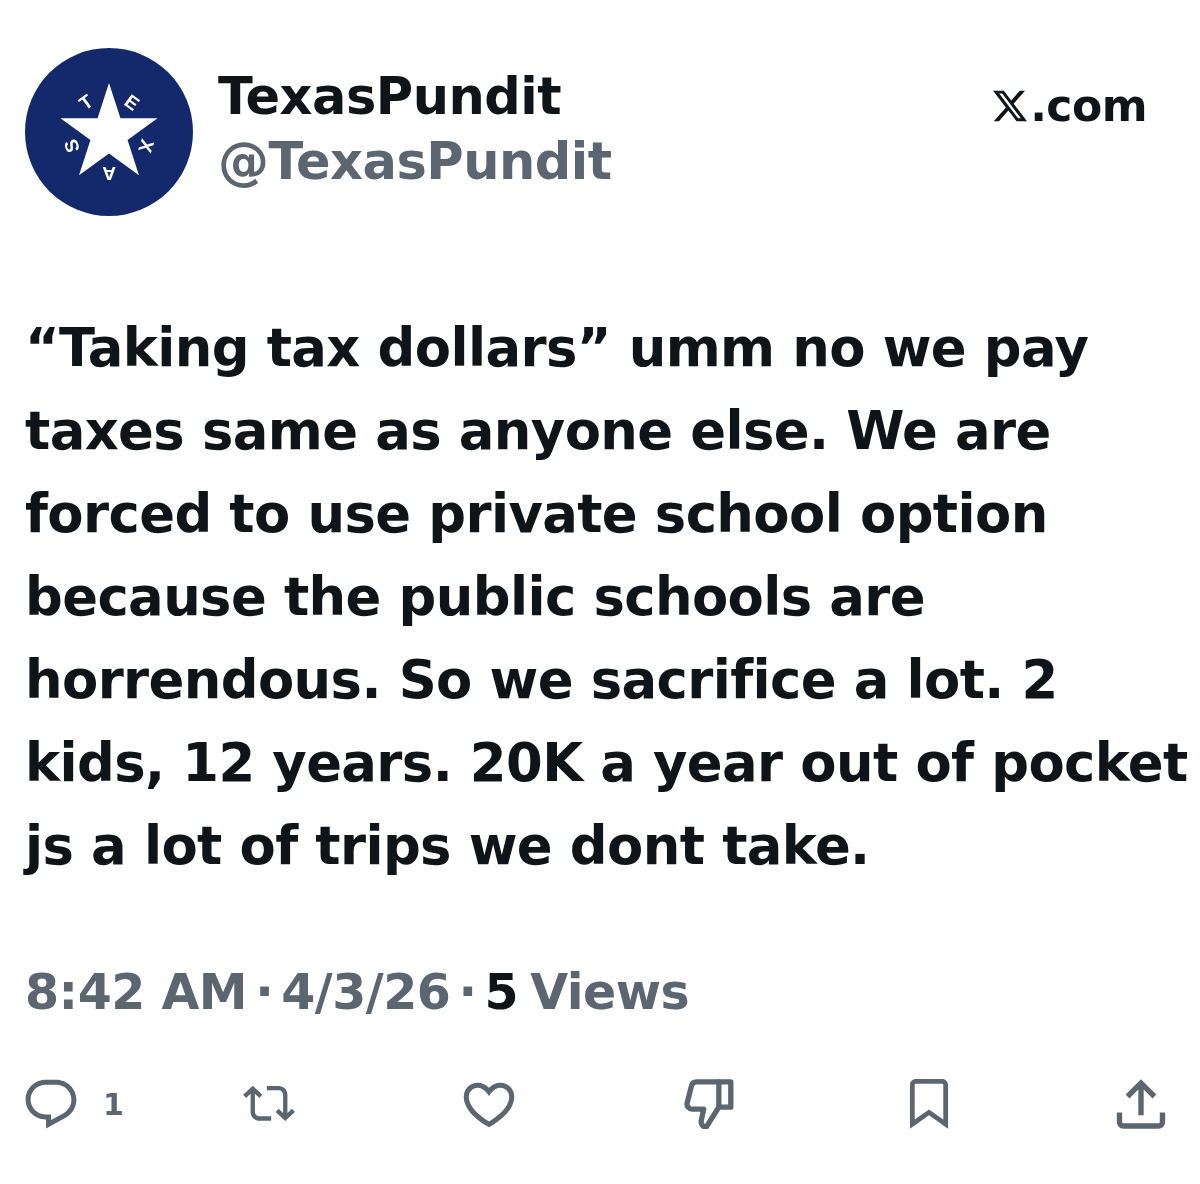 The width and height of the screenshot is (1200, 1184). I want to click on post-date: 4/3/26, so click(366, 993).